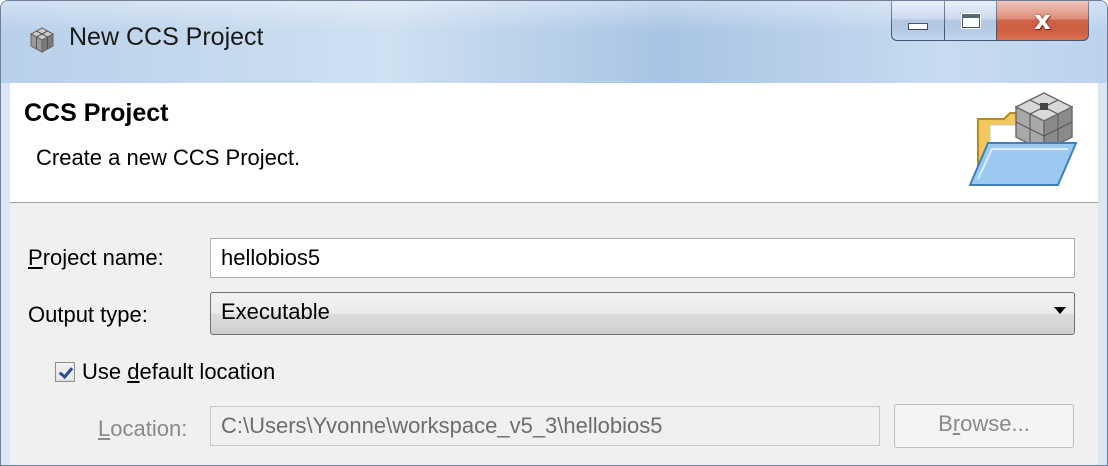 The height and width of the screenshot is (466, 1108). I want to click on output-type-label: Output type:, so click(88, 314).